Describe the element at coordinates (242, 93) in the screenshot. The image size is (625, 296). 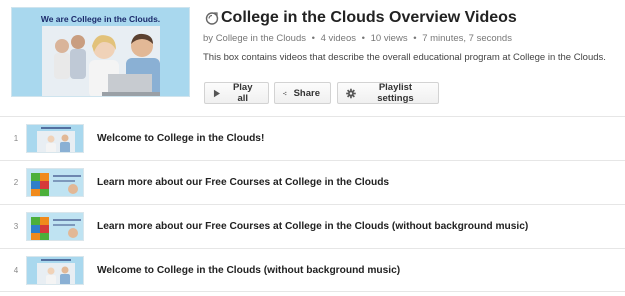
I see `play-all-label: Play all` at that location.